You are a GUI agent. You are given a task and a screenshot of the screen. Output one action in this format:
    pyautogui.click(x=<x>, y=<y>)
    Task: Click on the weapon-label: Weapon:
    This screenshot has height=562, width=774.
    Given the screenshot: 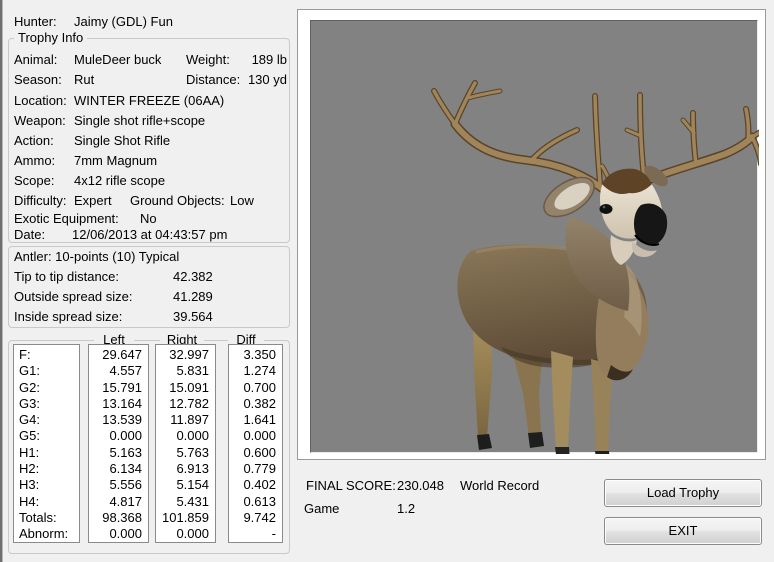 What is the action you would take?
    pyautogui.click(x=40, y=120)
    